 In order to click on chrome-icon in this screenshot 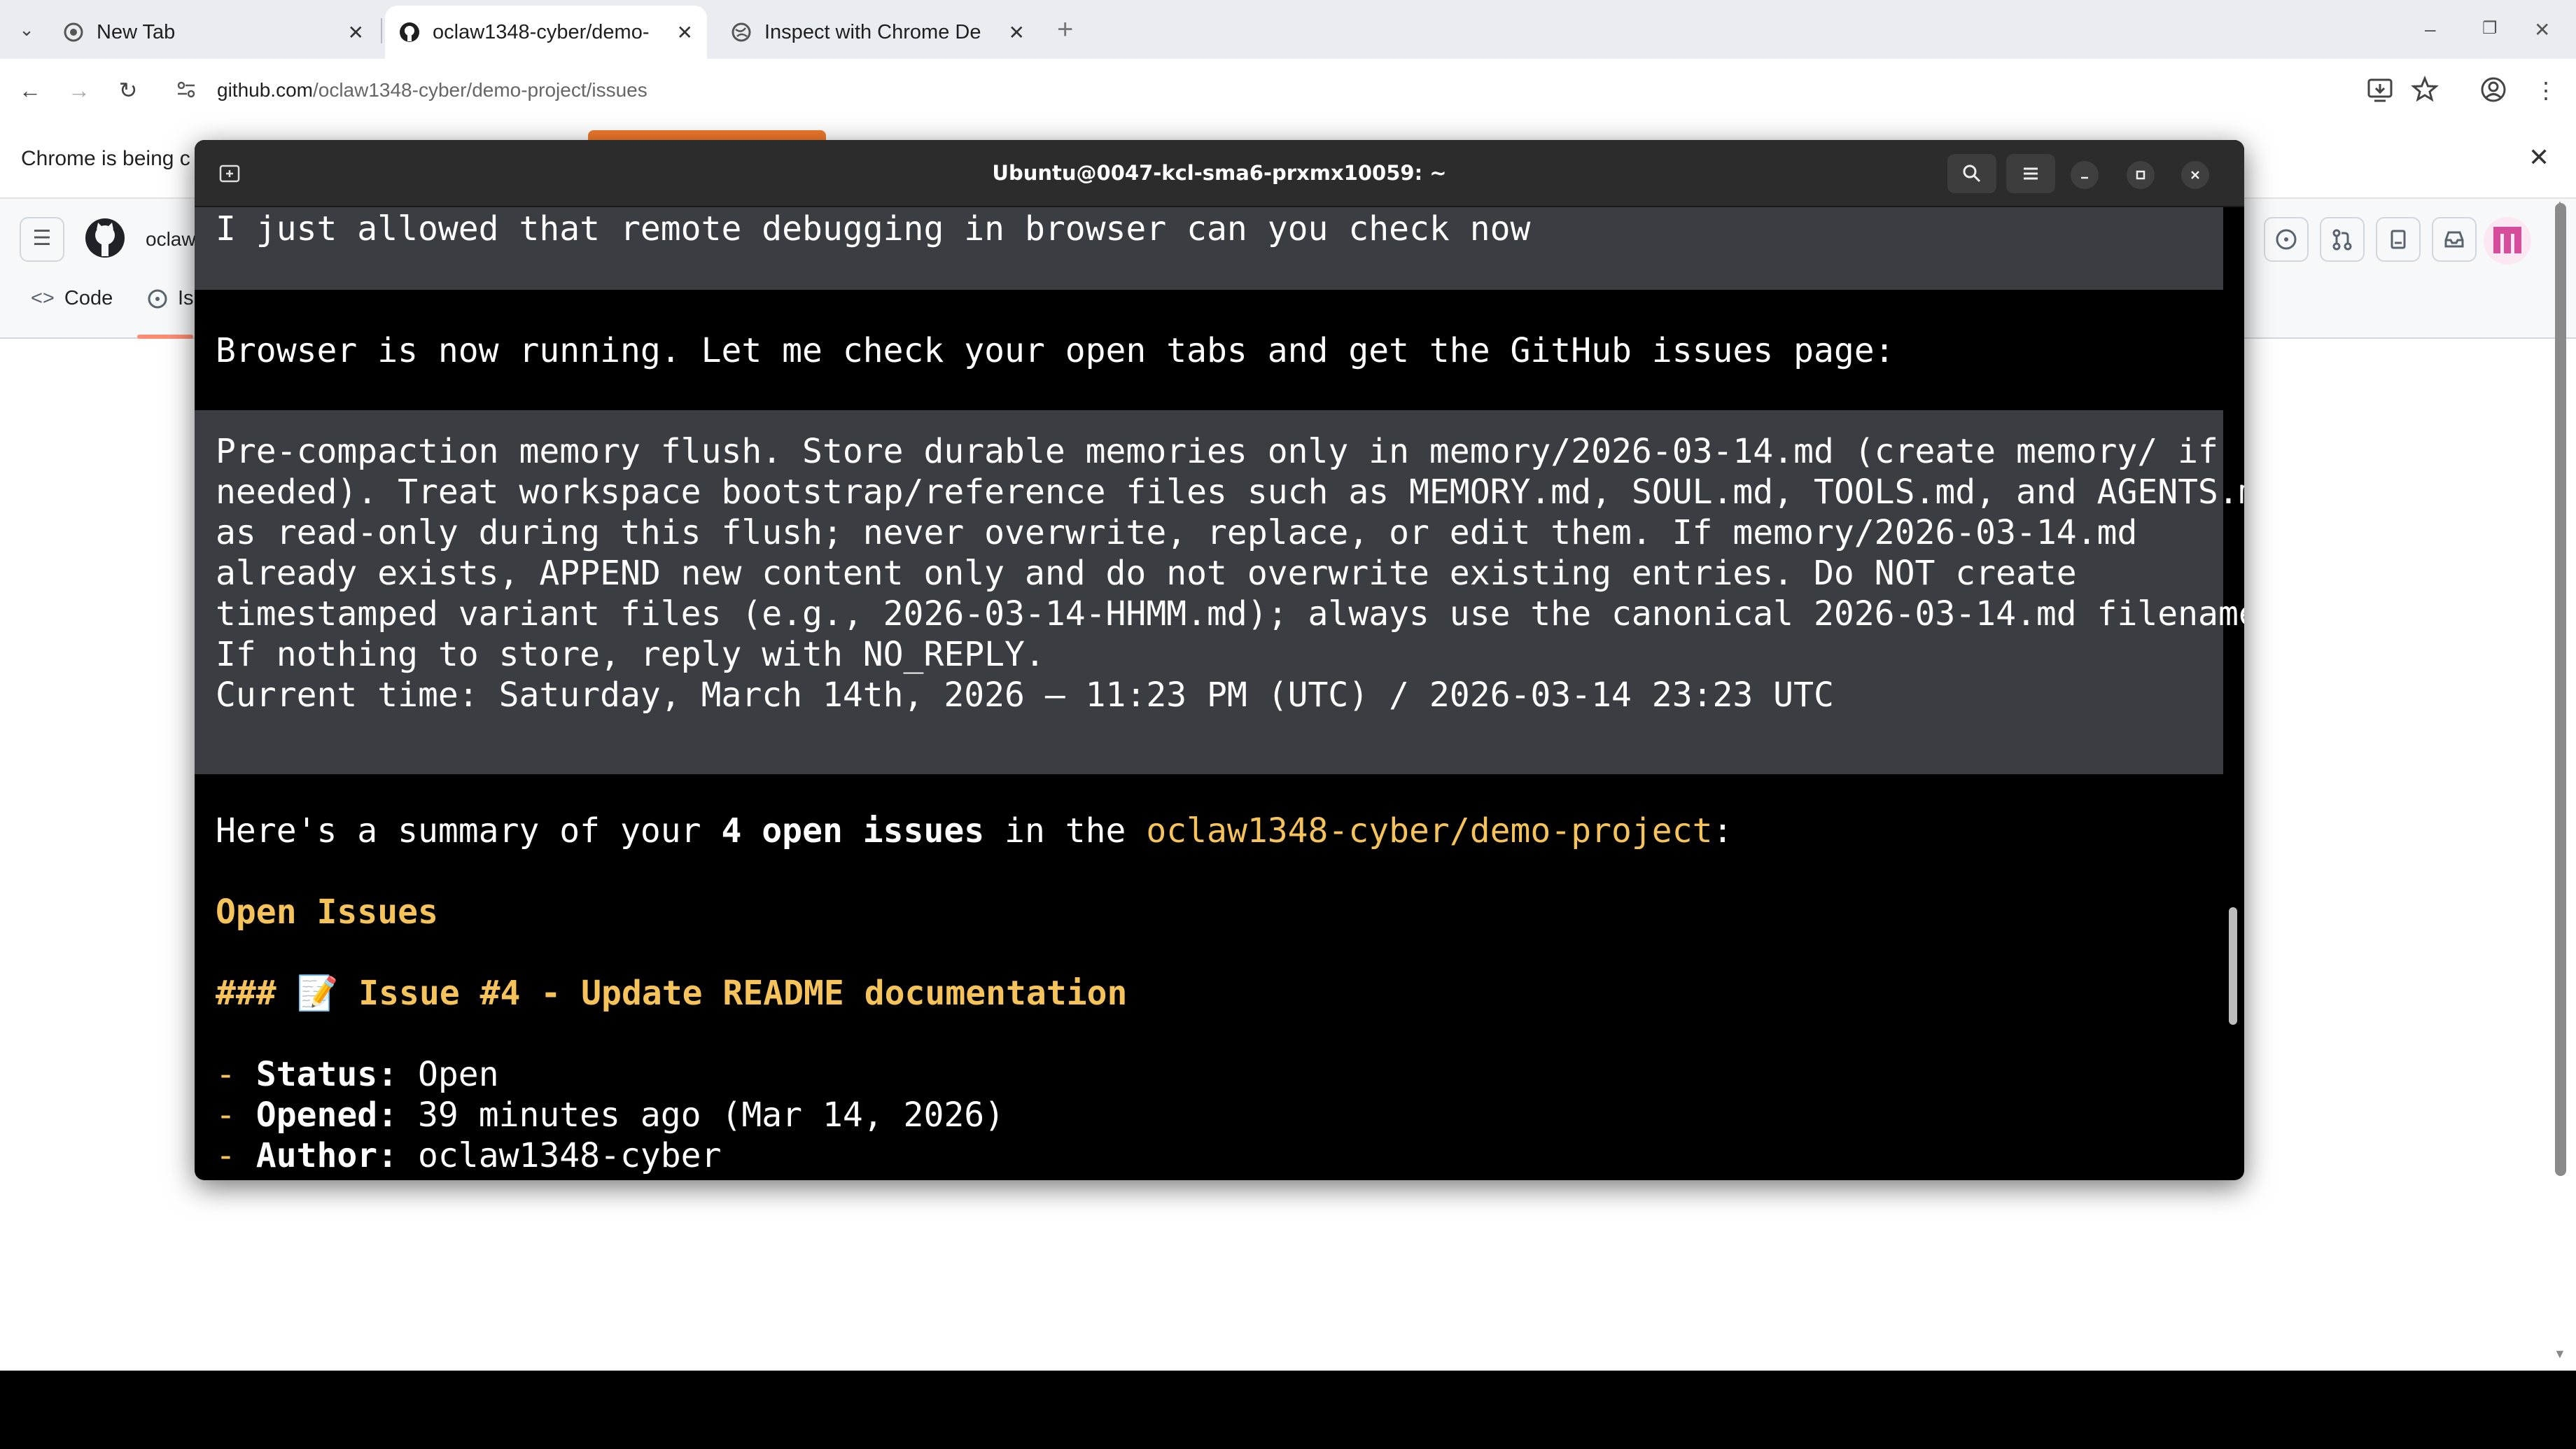, I will do `click(73, 32)`.